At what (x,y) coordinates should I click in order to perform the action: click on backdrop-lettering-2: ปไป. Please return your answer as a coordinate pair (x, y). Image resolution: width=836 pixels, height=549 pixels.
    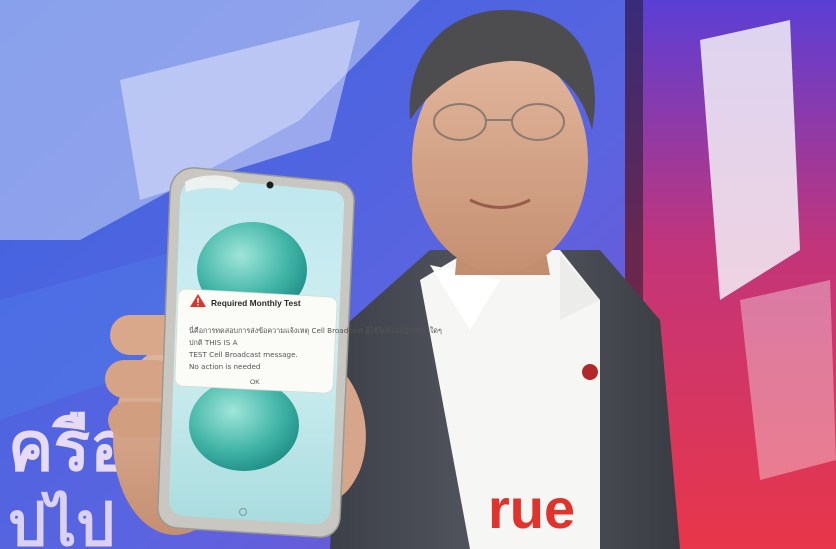
    Looking at the image, I should click on (61, 519).